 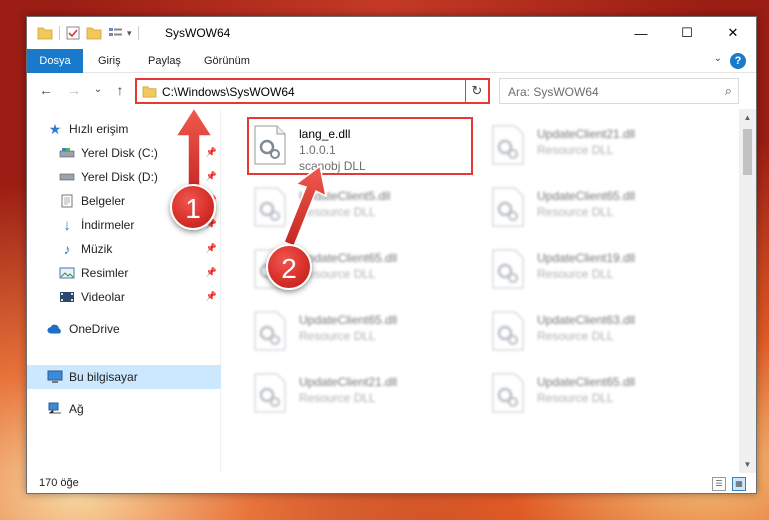 I want to click on sidebar-item-label: Videolar, so click(x=103, y=297).